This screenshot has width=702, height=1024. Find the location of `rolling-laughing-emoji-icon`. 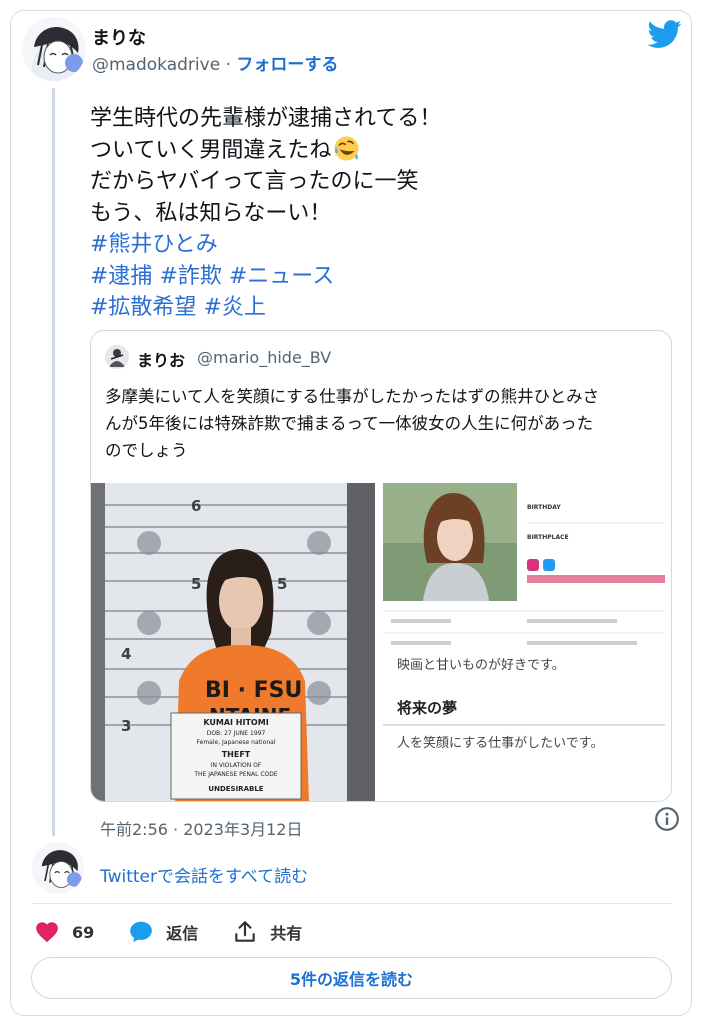

rolling-laughing-emoji-icon is located at coordinates (346, 148).